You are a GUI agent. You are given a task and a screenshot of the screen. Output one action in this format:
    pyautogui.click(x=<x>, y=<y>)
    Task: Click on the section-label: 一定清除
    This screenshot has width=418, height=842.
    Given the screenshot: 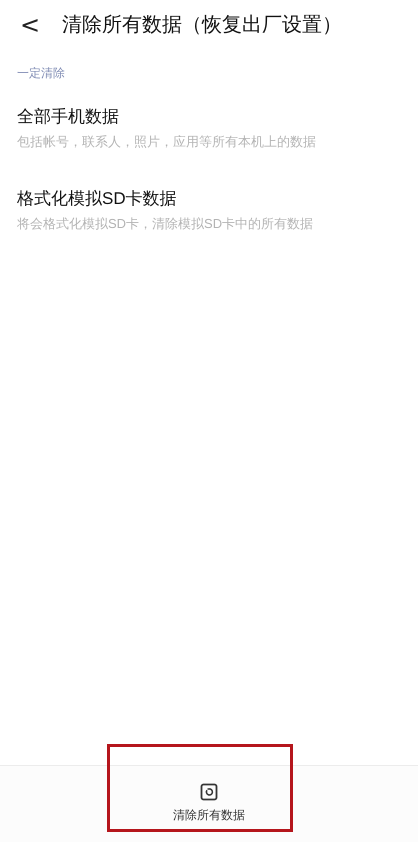 What is the action you would take?
    pyautogui.click(x=41, y=73)
    